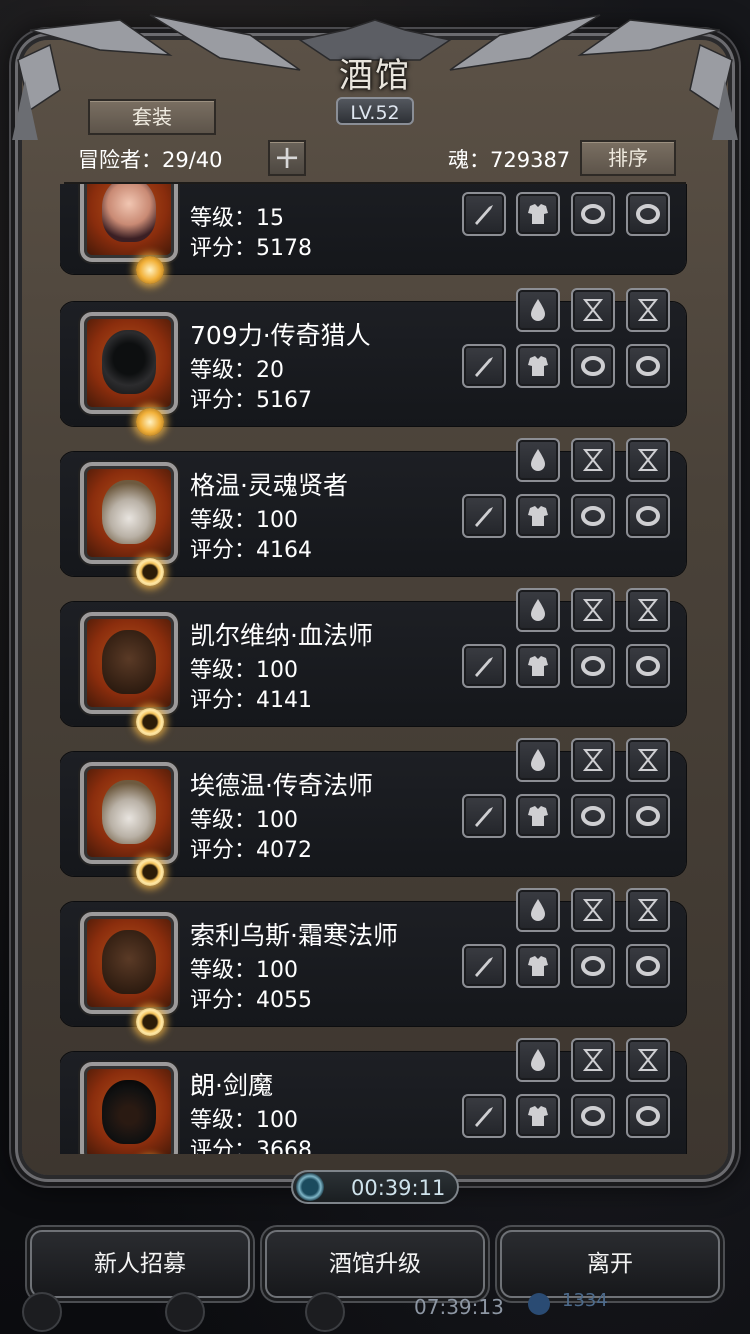  What do you see at coordinates (325, 1312) in the screenshot?
I see `menu-icon` at bounding box center [325, 1312].